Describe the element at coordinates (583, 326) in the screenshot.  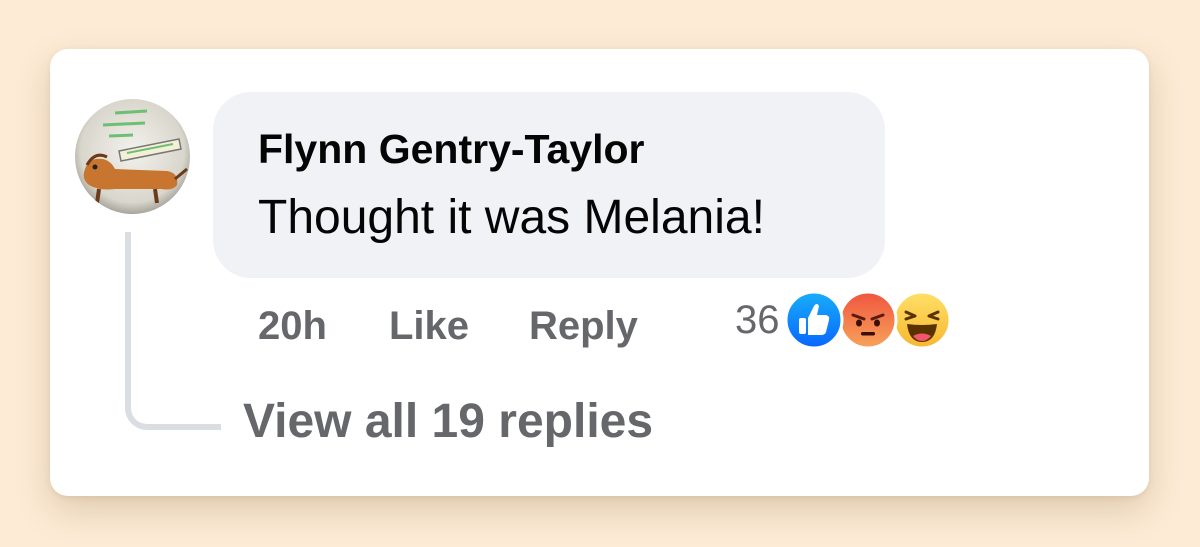
I see `reply-button: Reply` at that location.